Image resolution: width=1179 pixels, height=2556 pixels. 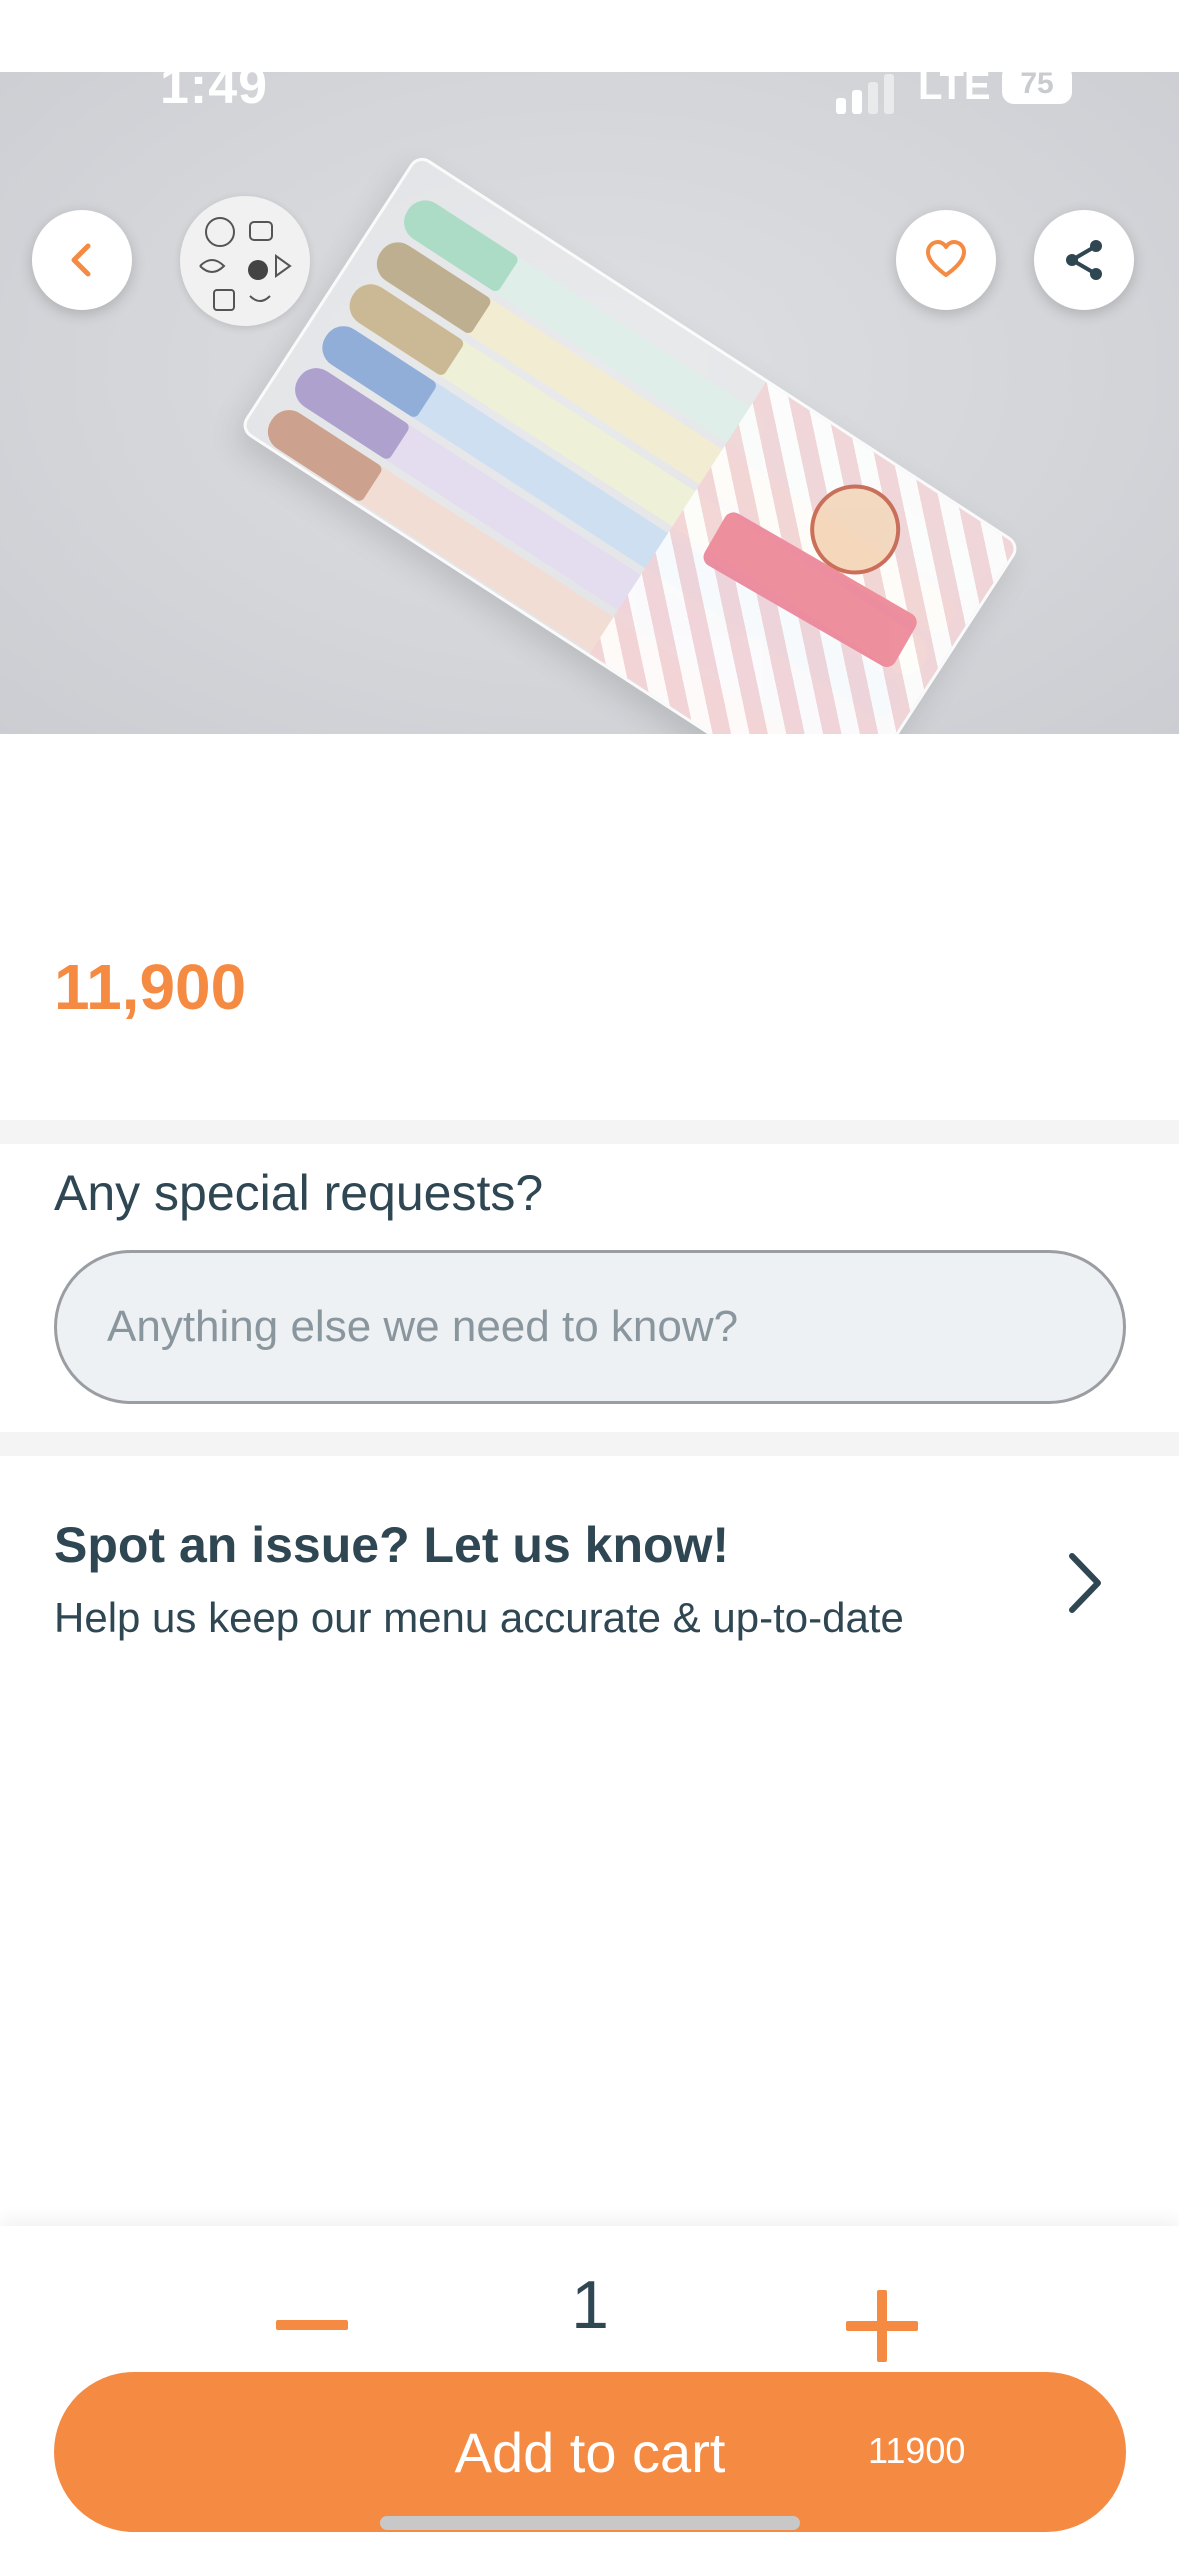 I want to click on chevron-left-icon, so click(x=81, y=260).